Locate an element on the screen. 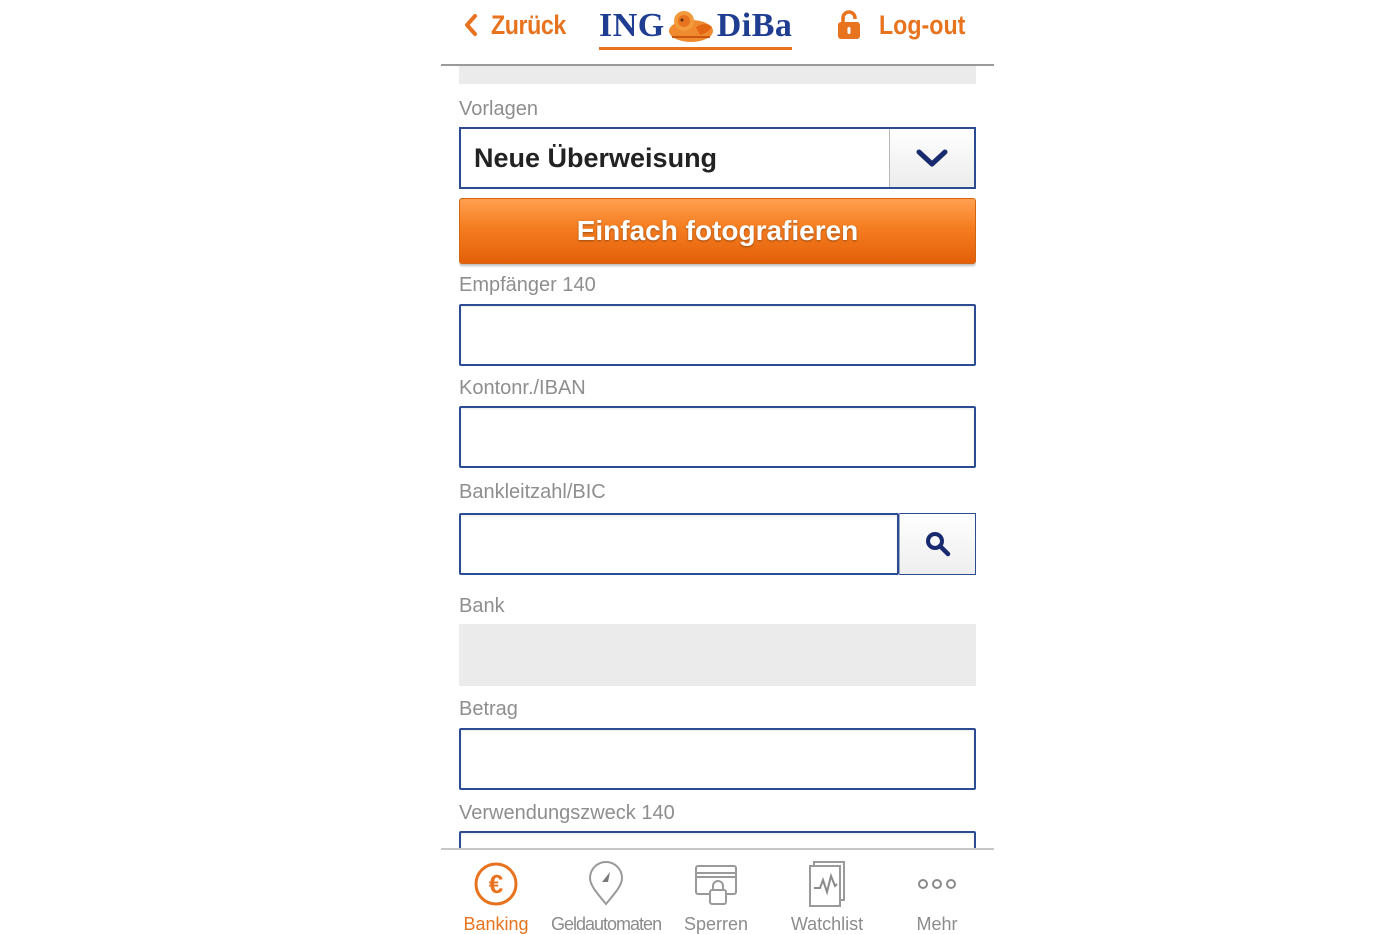  templates-select: Neue Überweisung is located at coordinates (717, 158).